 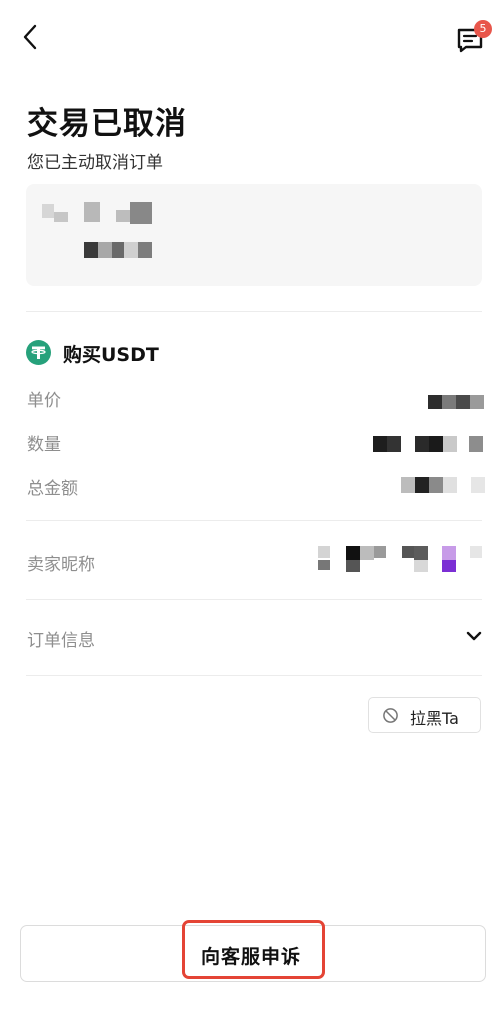 What do you see at coordinates (61, 565) in the screenshot?
I see `seller-nickname-label: 卖家昵称` at bounding box center [61, 565].